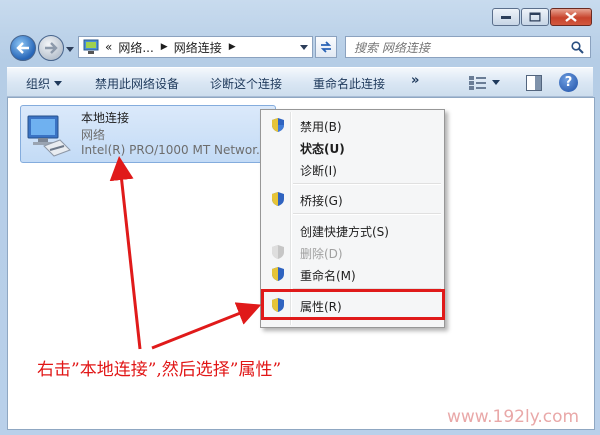  I want to click on minimize-icon, so click(506, 17).